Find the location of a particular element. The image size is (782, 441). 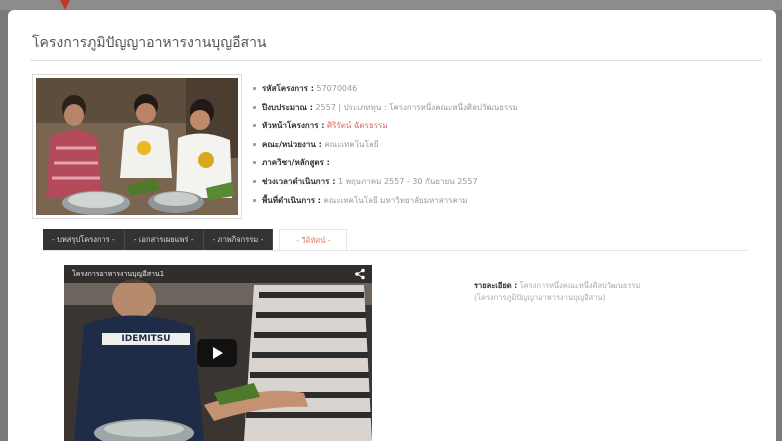

page-title: โครงการภูมิปัญญาอาหารงานบุญอีสาน is located at coordinates (149, 43).